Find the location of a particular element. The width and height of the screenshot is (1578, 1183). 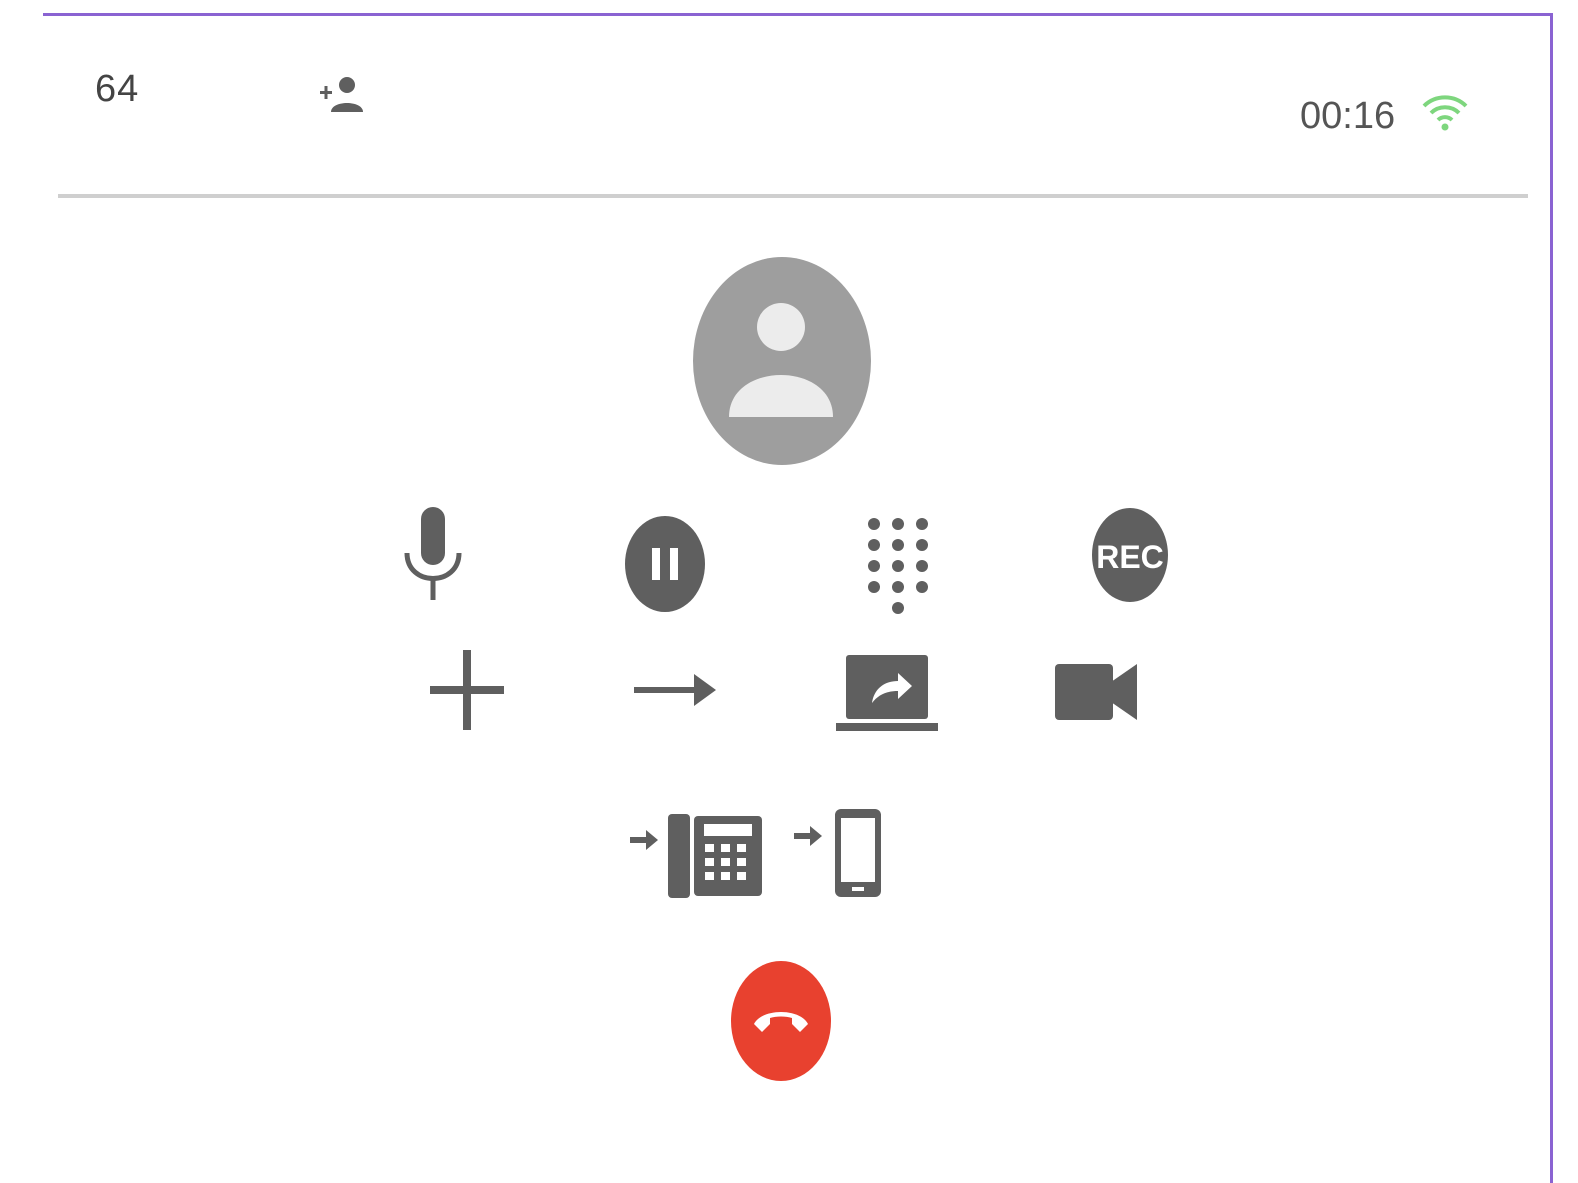

transfer-to-desk-phone-button is located at coordinates (696, 855).